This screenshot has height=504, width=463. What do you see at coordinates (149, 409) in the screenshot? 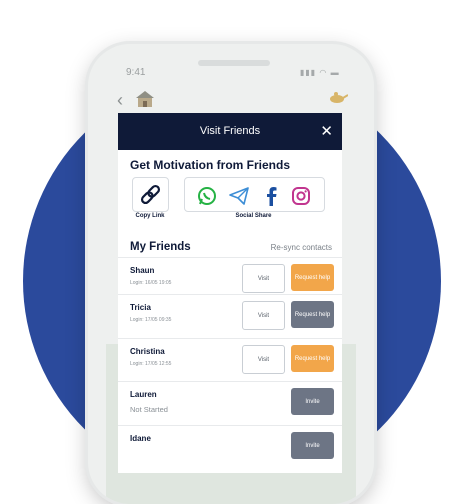
I see `friend-status: Not Started` at bounding box center [149, 409].